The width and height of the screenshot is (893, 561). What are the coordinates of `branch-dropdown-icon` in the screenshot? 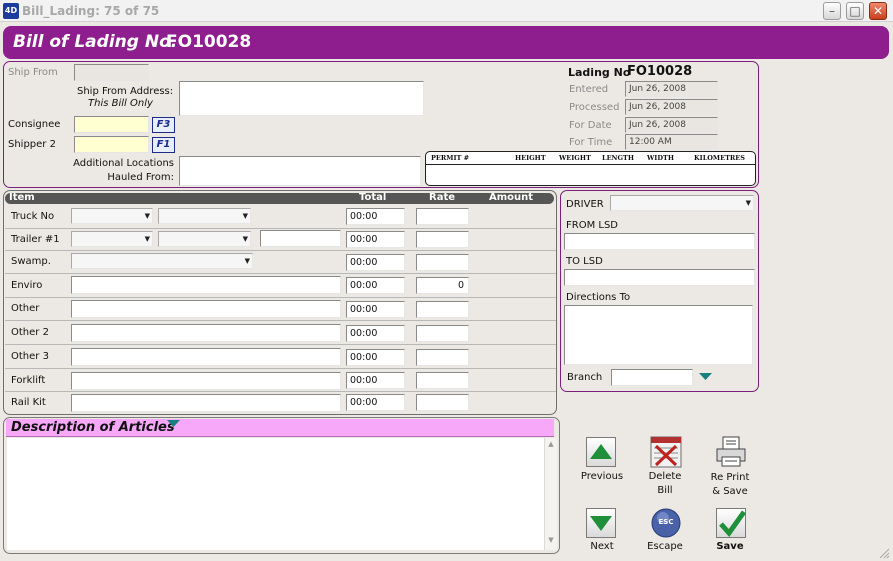 It's located at (705, 377).